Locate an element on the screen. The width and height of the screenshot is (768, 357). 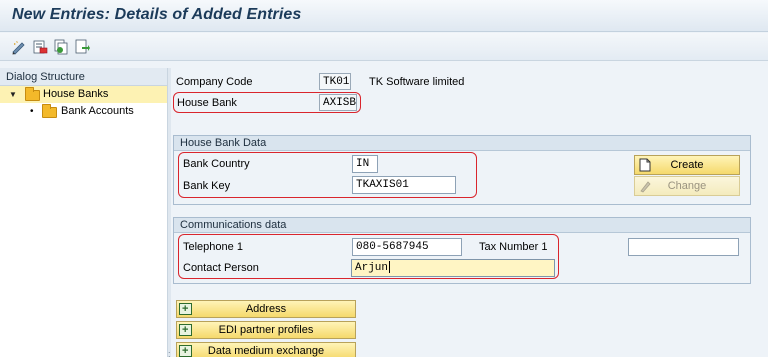
tax-number-label: Tax Number 1 is located at coordinates (513, 247).